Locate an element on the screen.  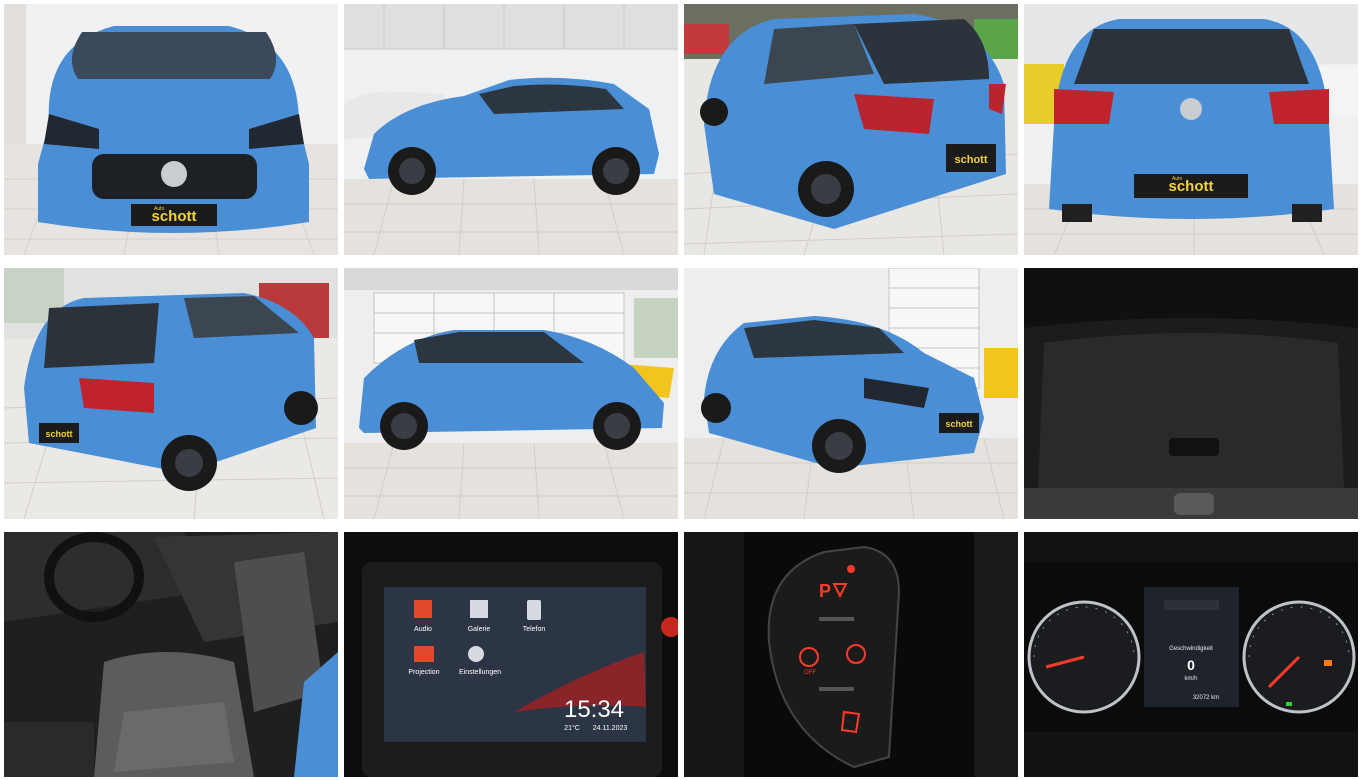
car-side-photo is located at coordinates (511, 129).